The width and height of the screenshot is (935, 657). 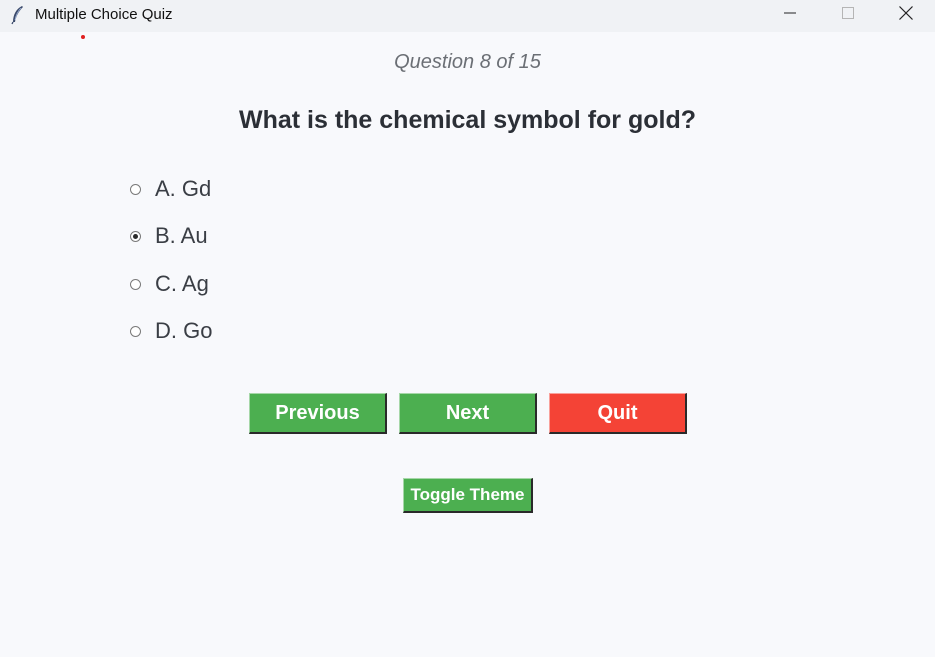 I want to click on option-c: C. Ag, so click(x=169, y=284).